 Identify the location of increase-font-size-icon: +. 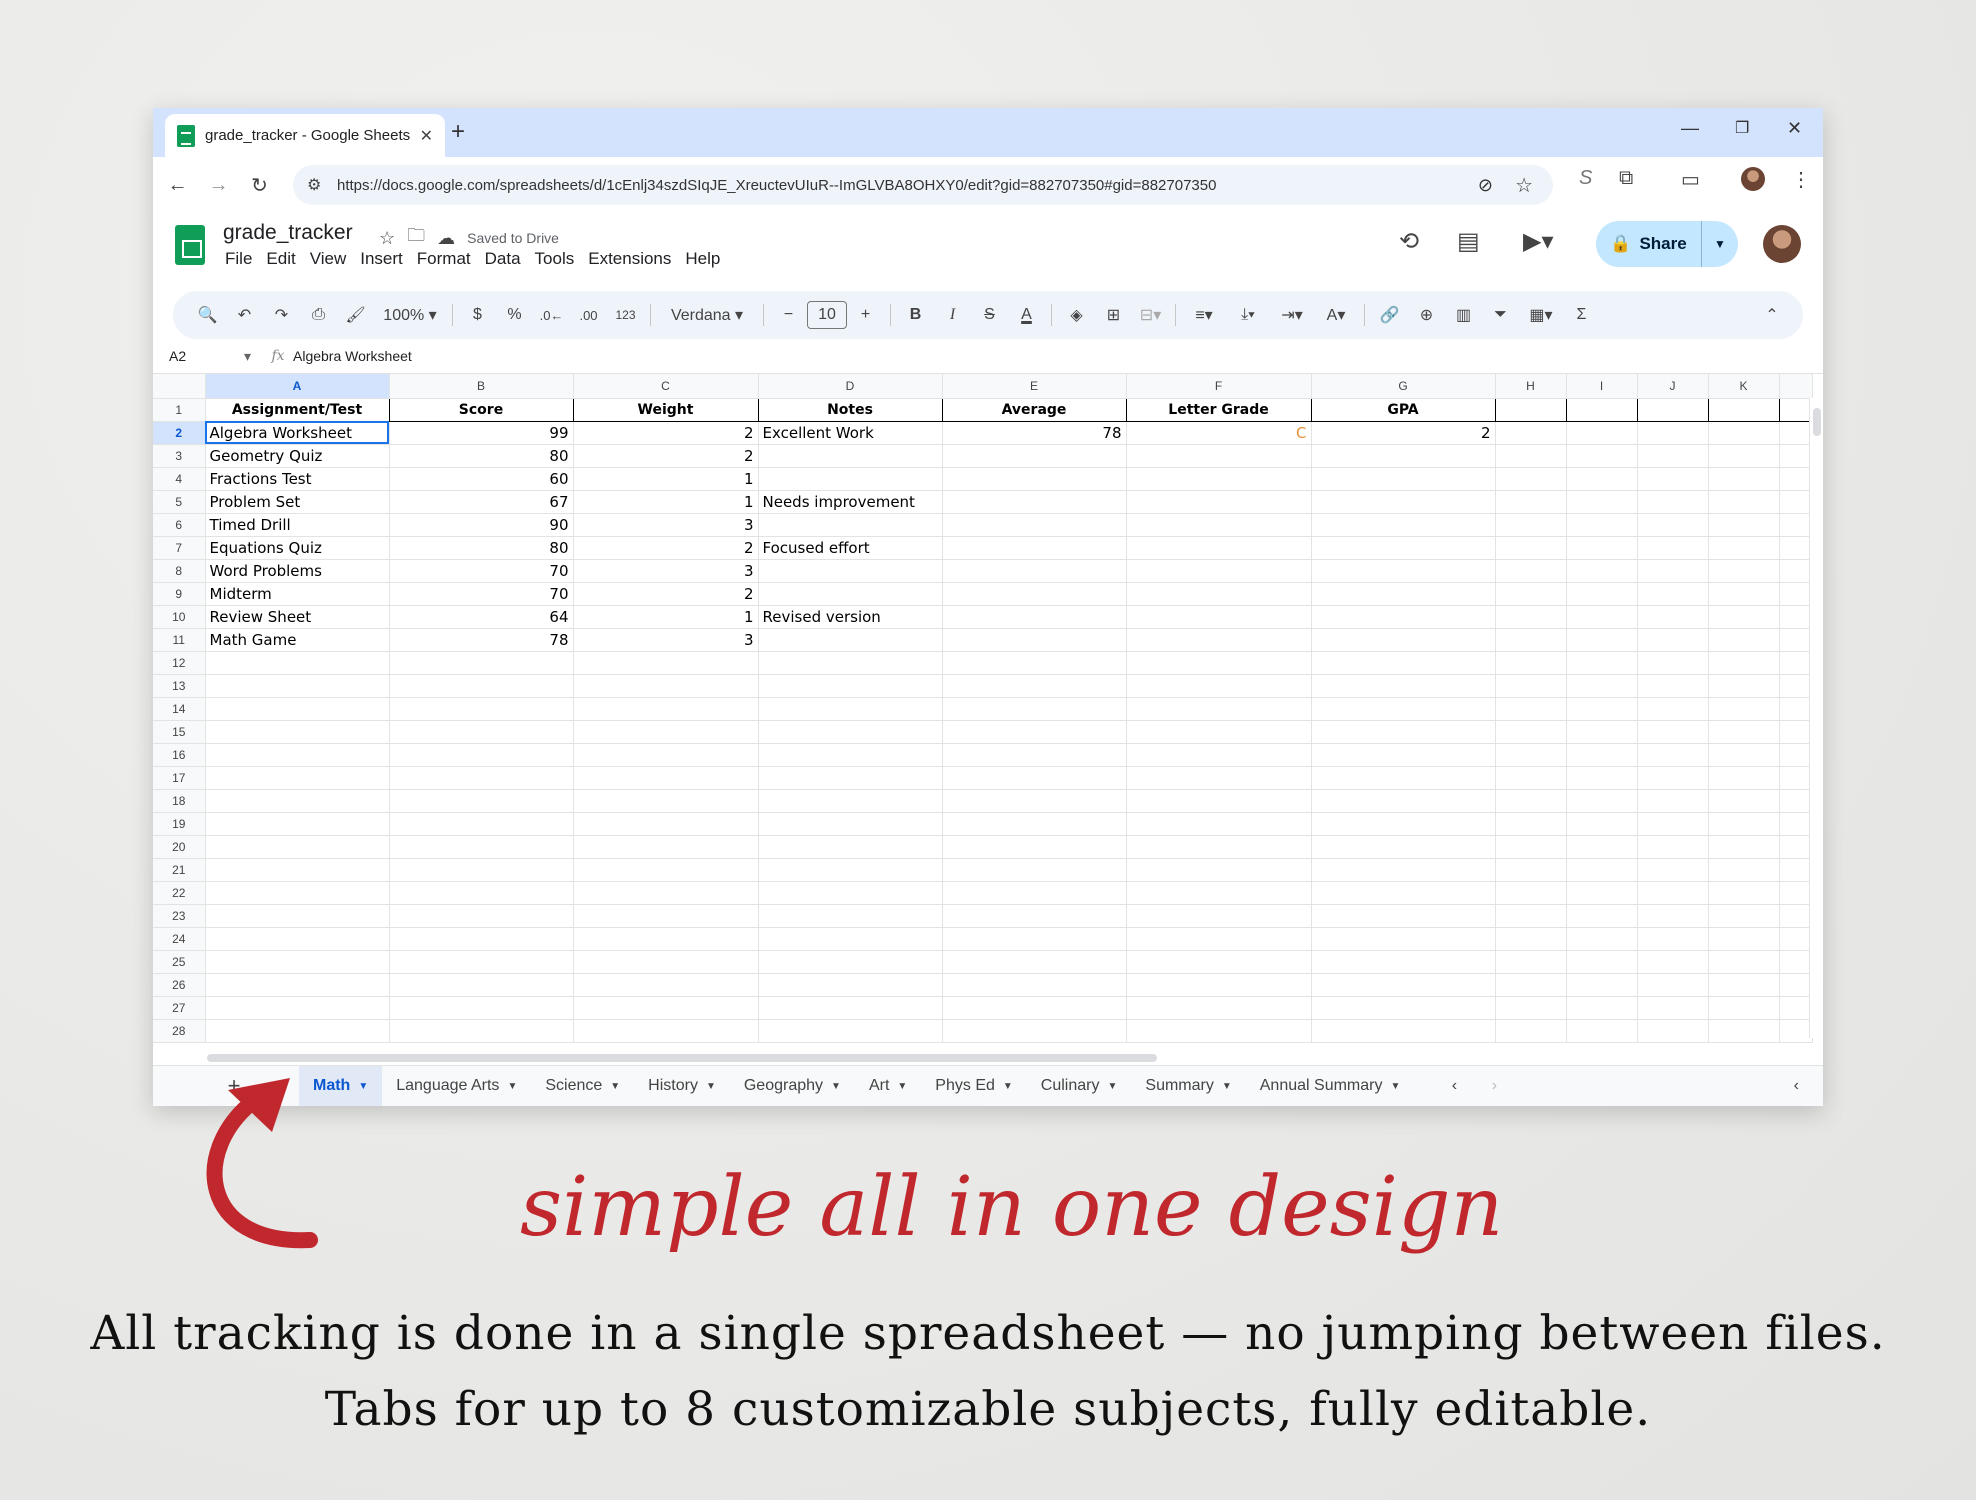
(865, 315).